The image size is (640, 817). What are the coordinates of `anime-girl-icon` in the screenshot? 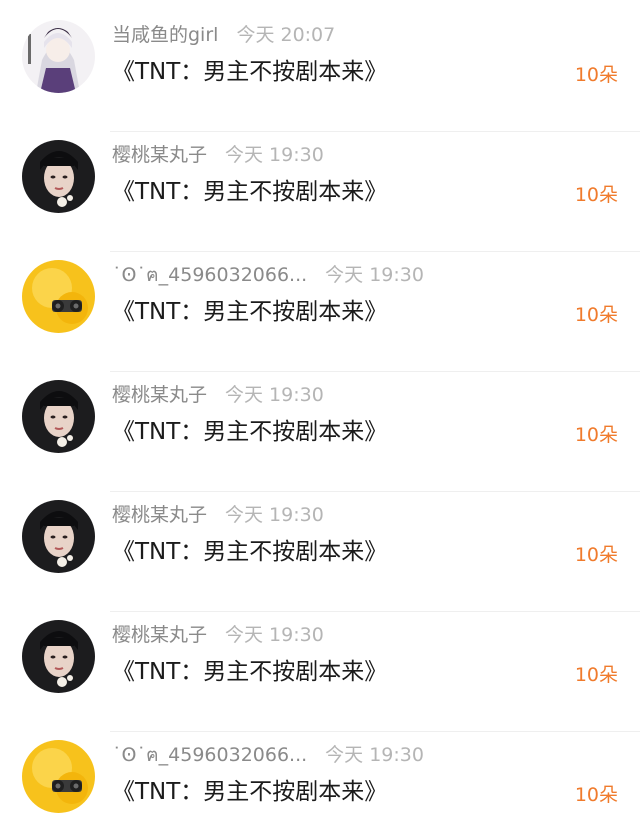 It's located at (58, 56).